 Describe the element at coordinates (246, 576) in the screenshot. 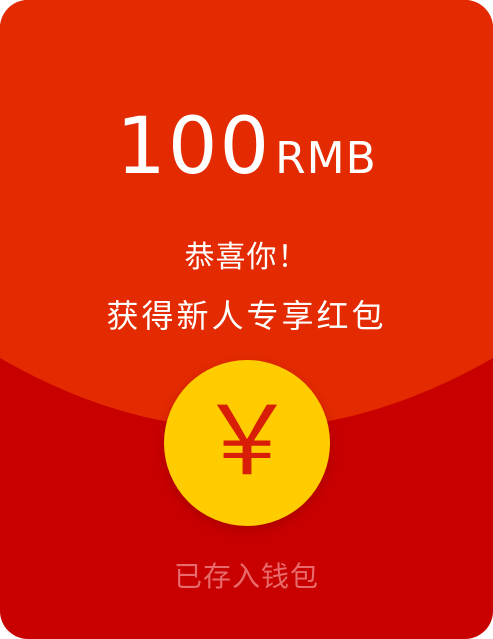

I see `saved-to-wallet-status: 已存入钱包` at that location.